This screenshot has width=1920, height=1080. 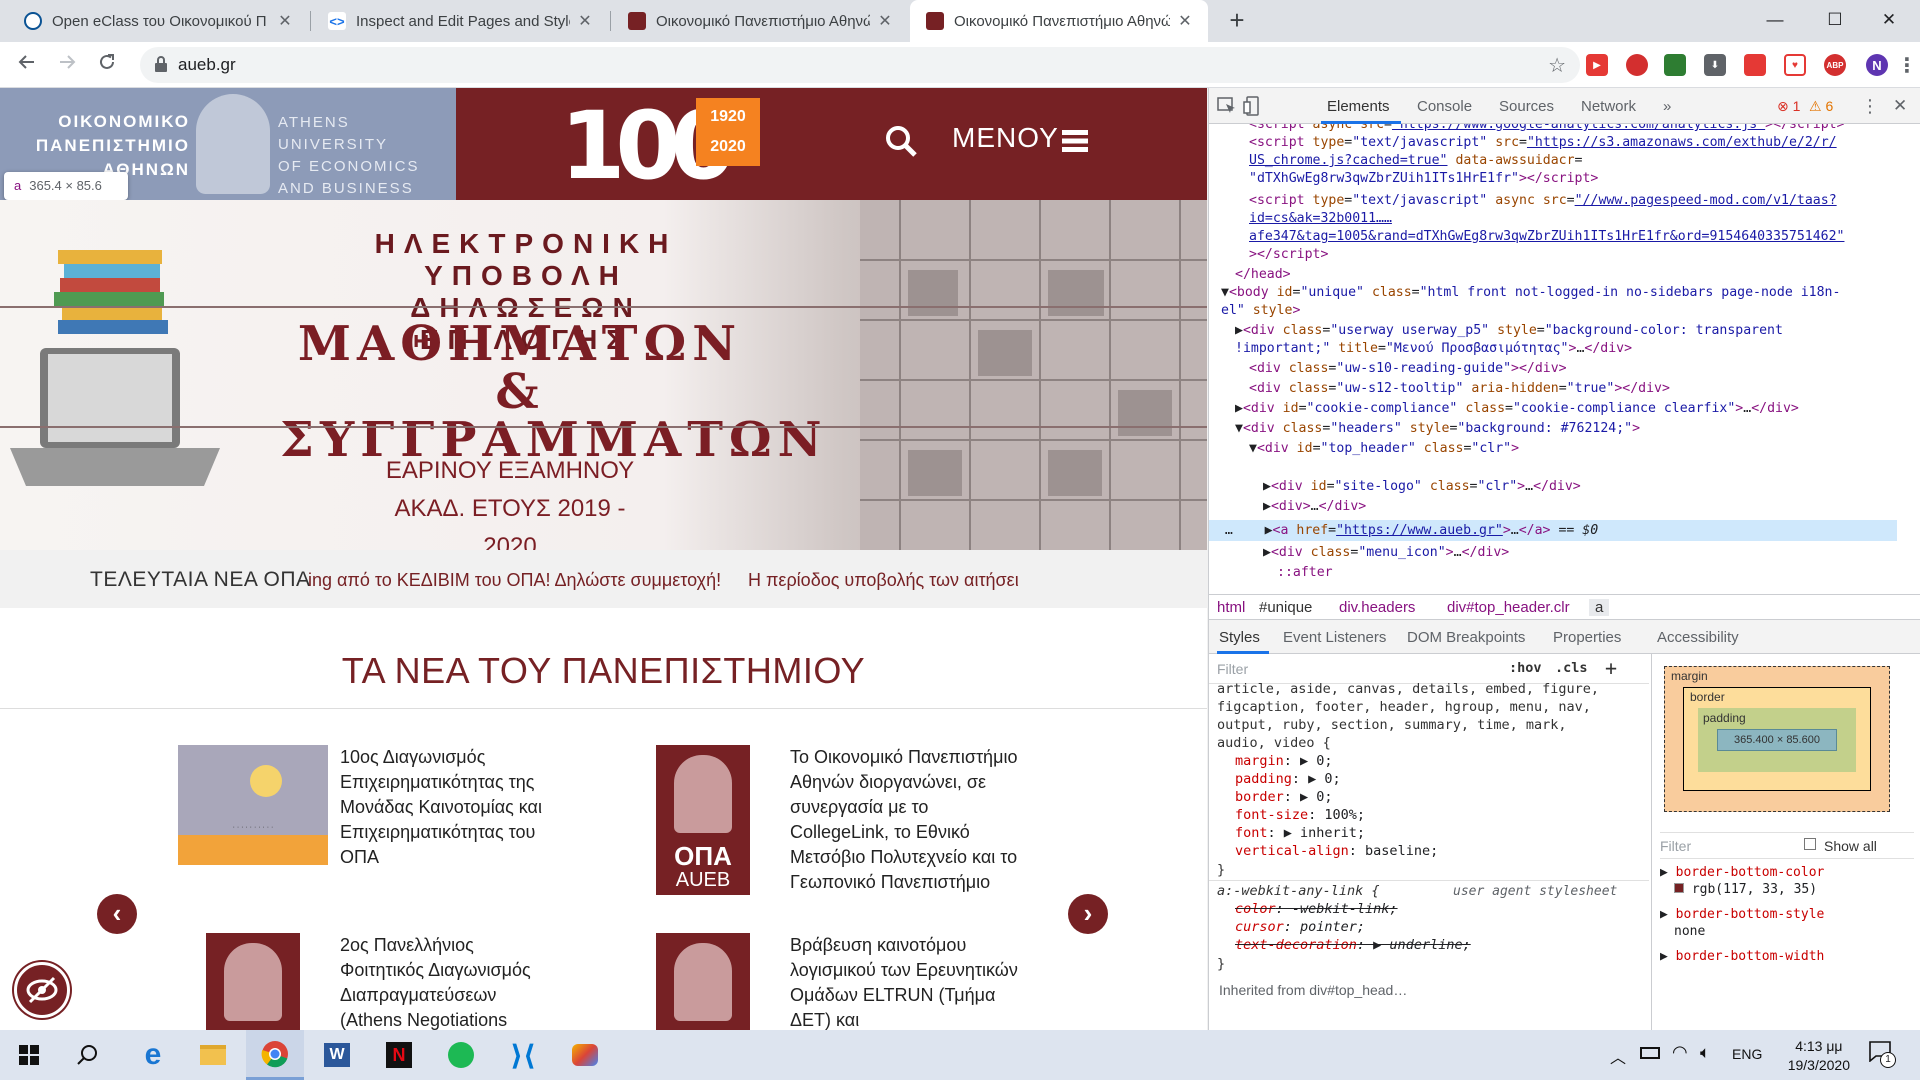 What do you see at coordinates (1637, 65) in the screenshot?
I see `extension-red-icon` at bounding box center [1637, 65].